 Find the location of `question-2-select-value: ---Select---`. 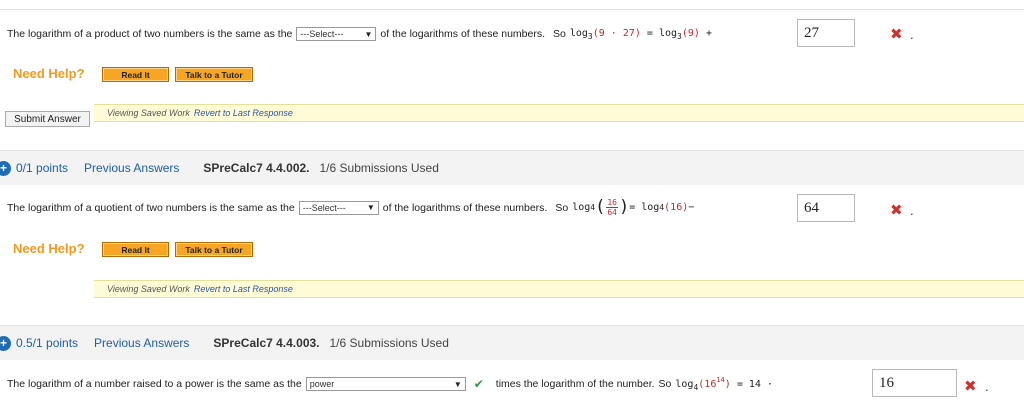

question-2-select-value: ---Select--- is located at coordinates (324, 207).